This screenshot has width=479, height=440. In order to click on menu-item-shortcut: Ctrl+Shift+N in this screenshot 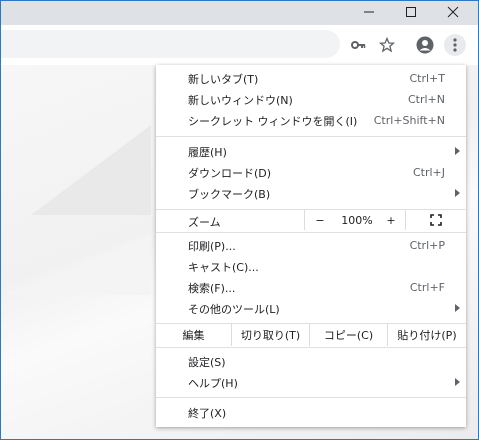, I will do `click(409, 120)`.